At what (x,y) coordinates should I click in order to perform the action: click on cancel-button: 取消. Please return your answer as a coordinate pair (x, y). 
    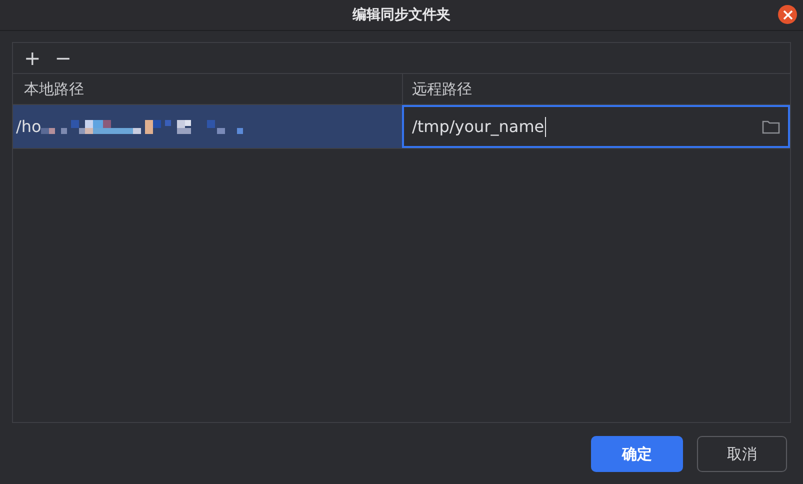
    Looking at the image, I should click on (742, 454).